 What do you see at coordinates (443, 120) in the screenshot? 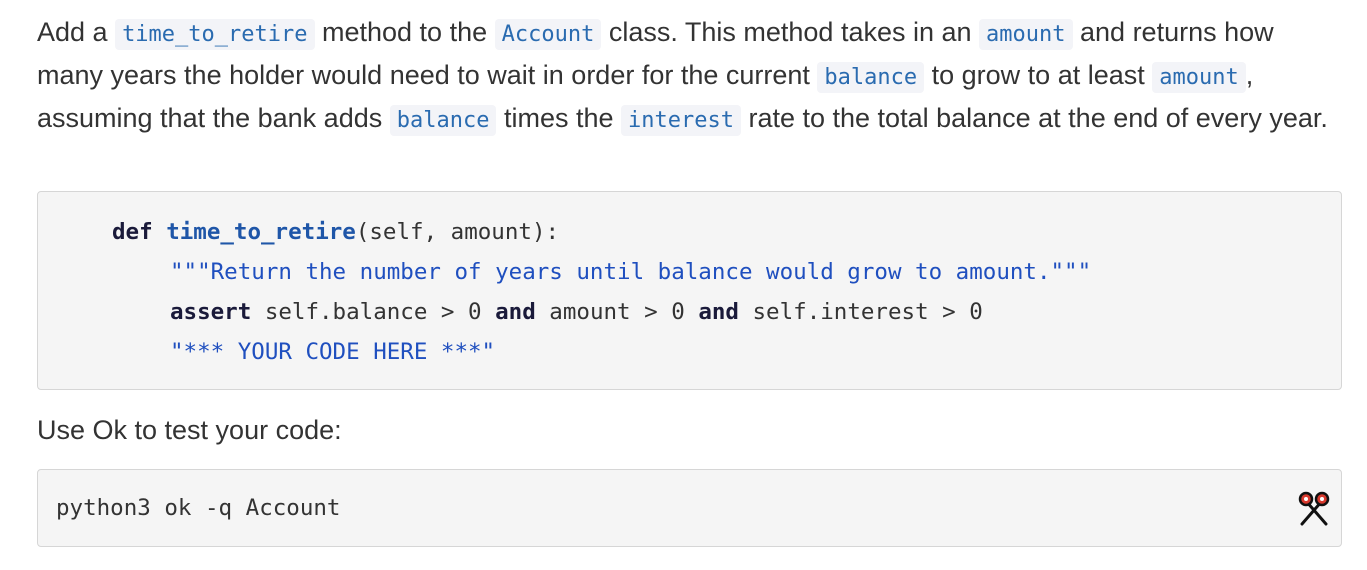
I see `inline-code-balance-2: balance` at bounding box center [443, 120].